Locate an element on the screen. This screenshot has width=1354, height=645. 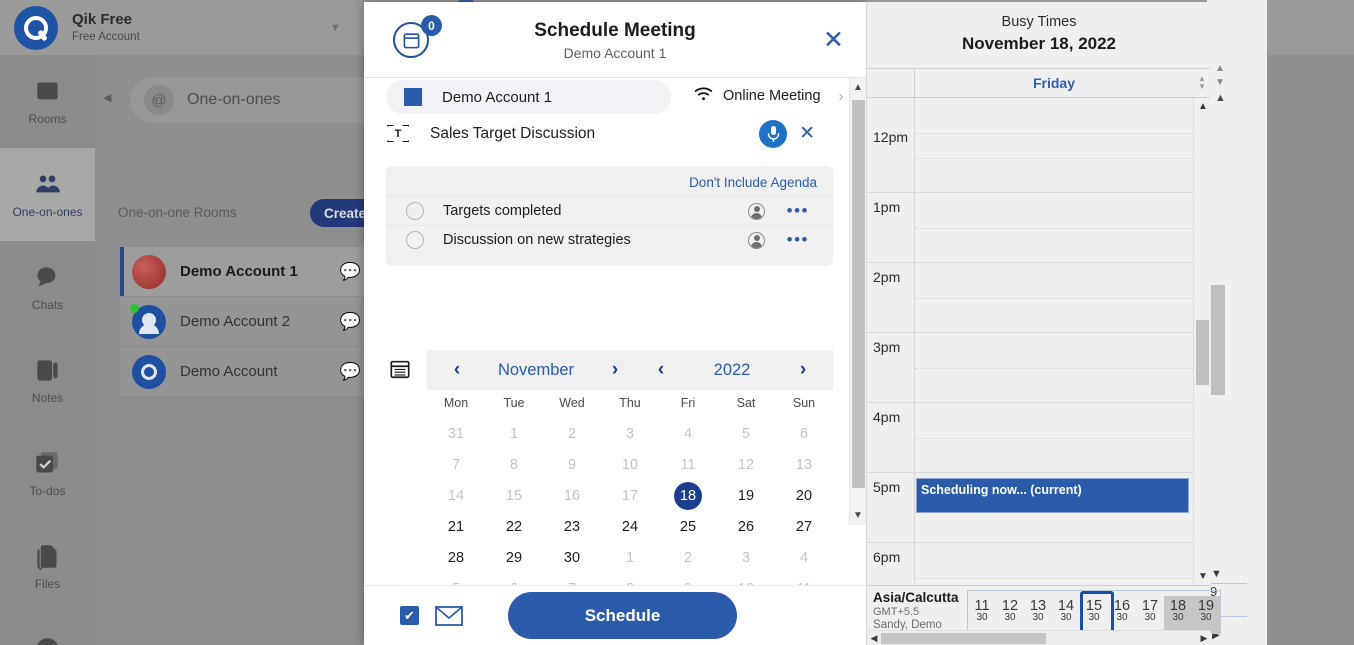
calendar-day: 22 is located at coordinates (514, 527).